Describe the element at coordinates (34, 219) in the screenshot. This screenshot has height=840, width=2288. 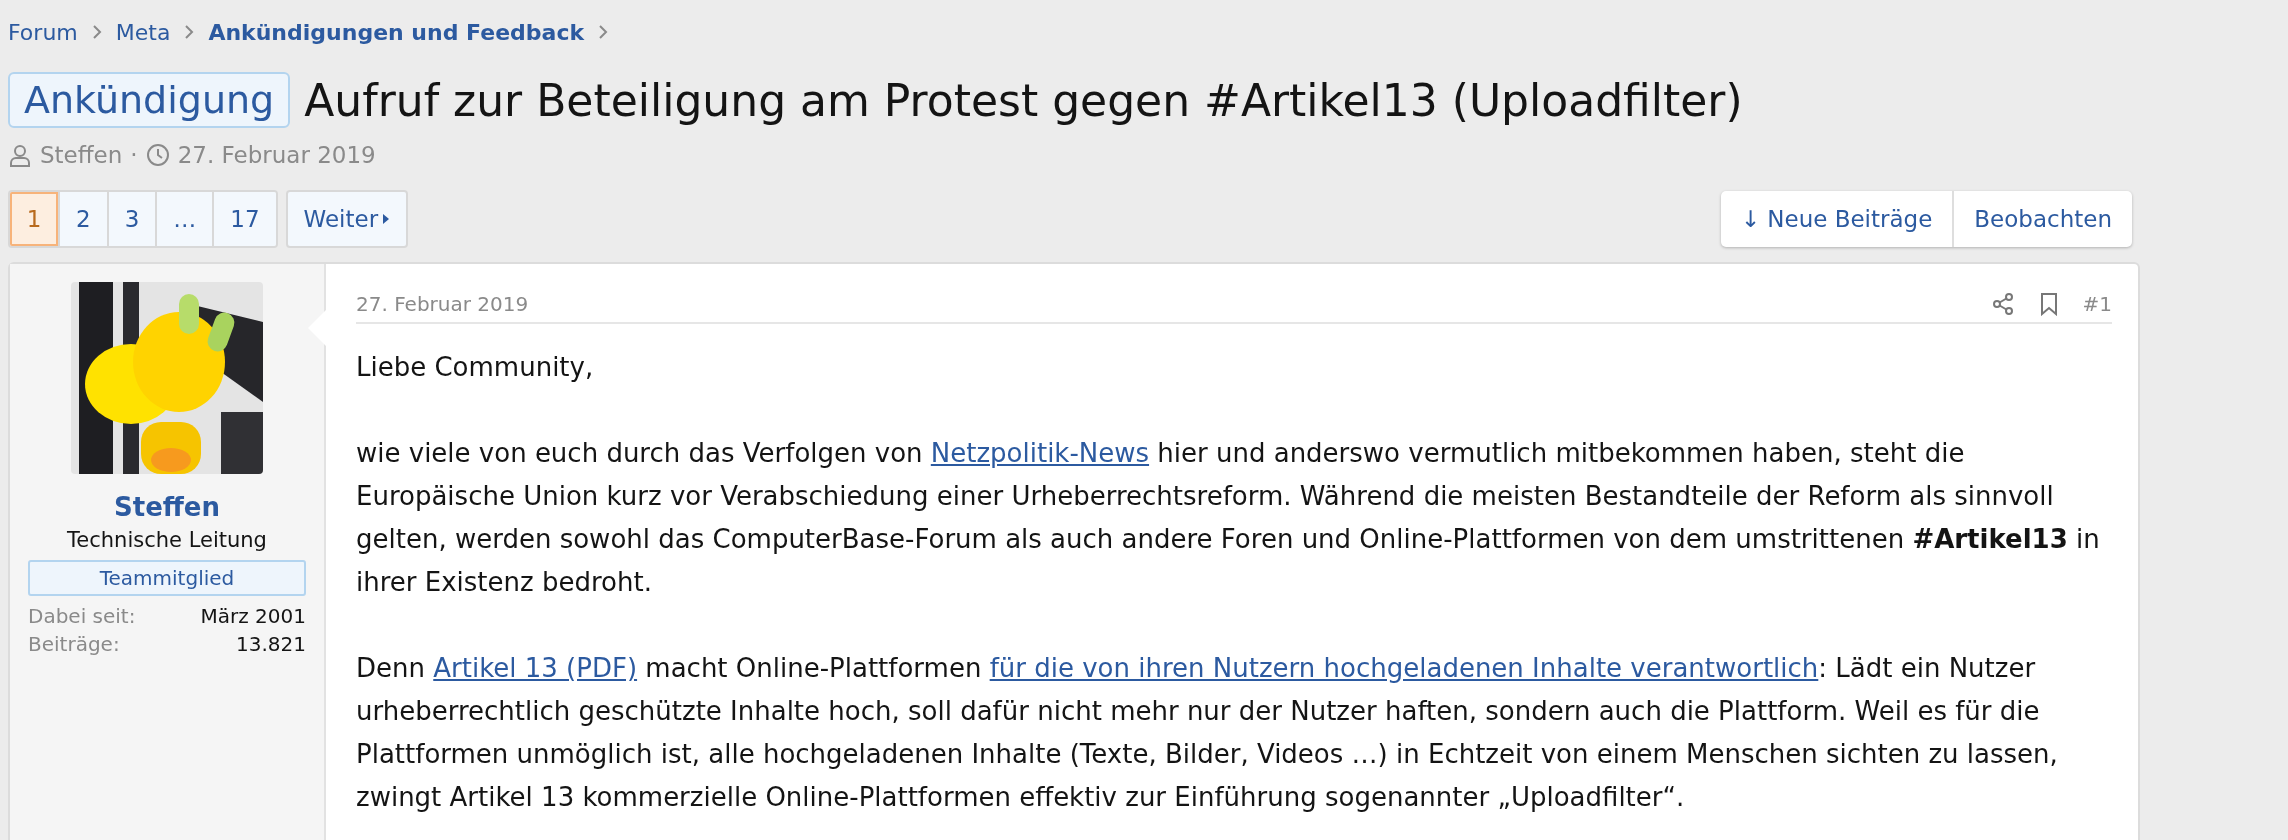
I see `page-button: 1` at that location.